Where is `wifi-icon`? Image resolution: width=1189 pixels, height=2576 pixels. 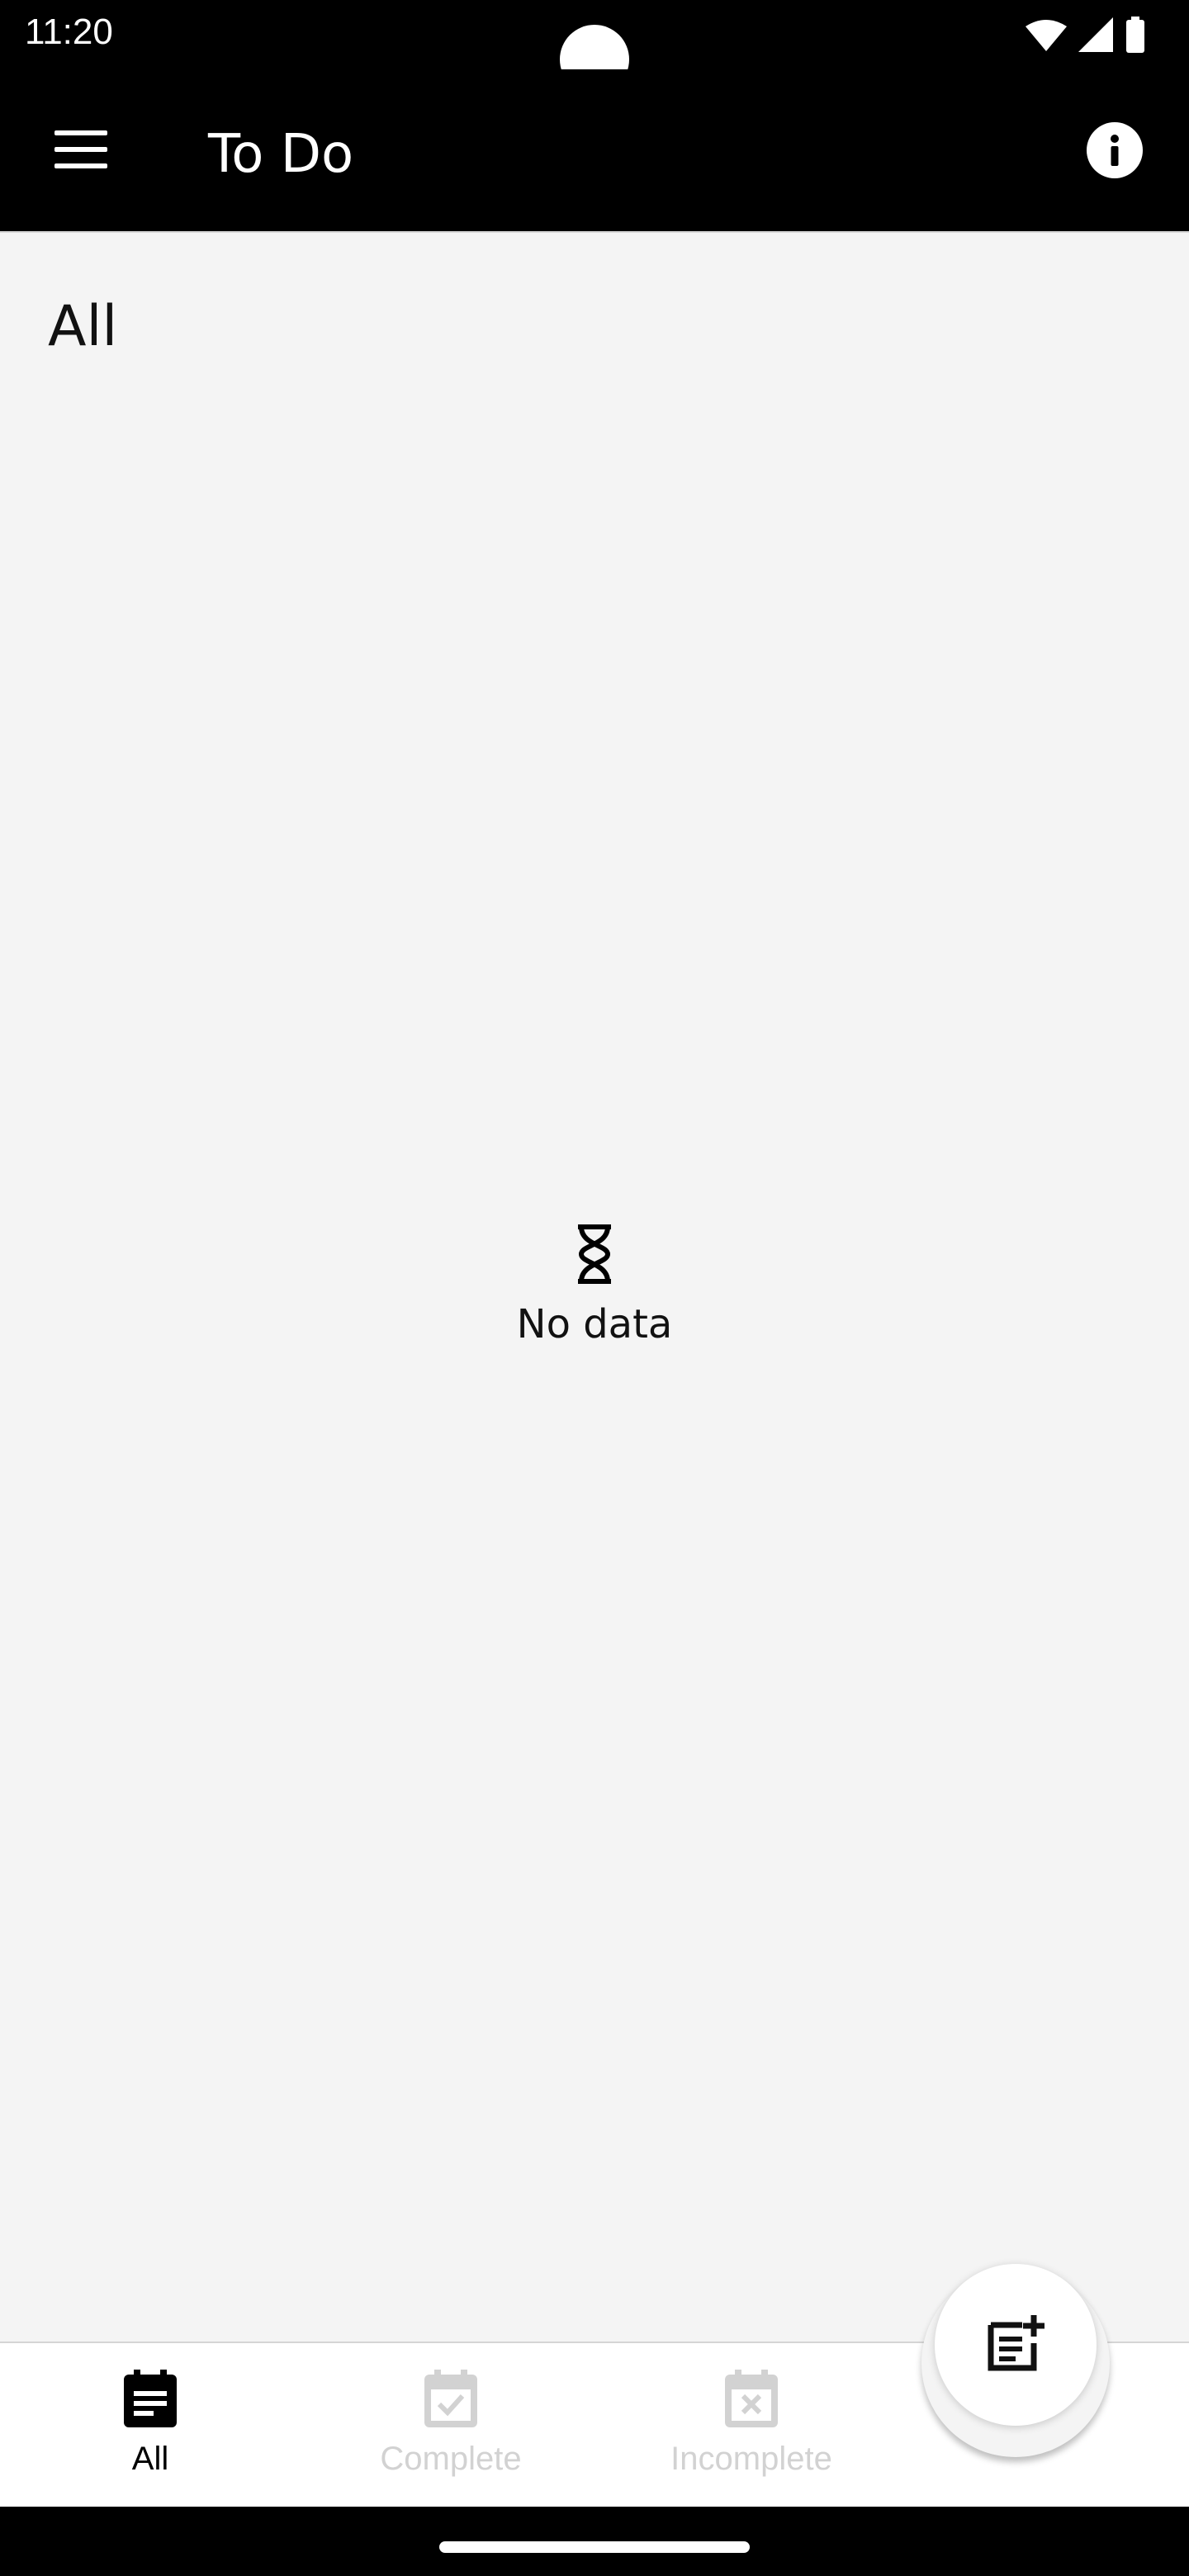 wifi-icon is located at coordinates (1046, 35).